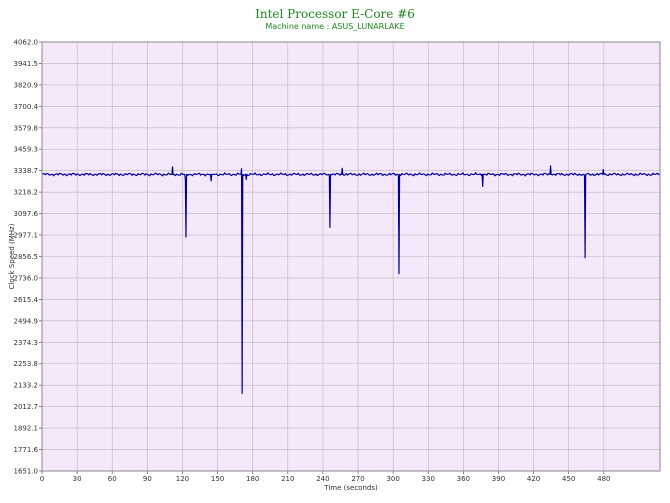 This screenshot has width=670, height=503. I want to click on y-tick-label: 2374.3, so click(26, 343).